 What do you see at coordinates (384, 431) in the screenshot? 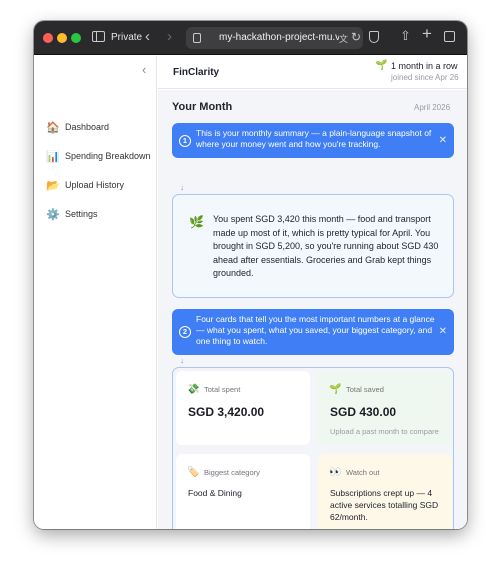
I see `stat-subtext: Upload a past month to compare` at bounding box center [384, 431].